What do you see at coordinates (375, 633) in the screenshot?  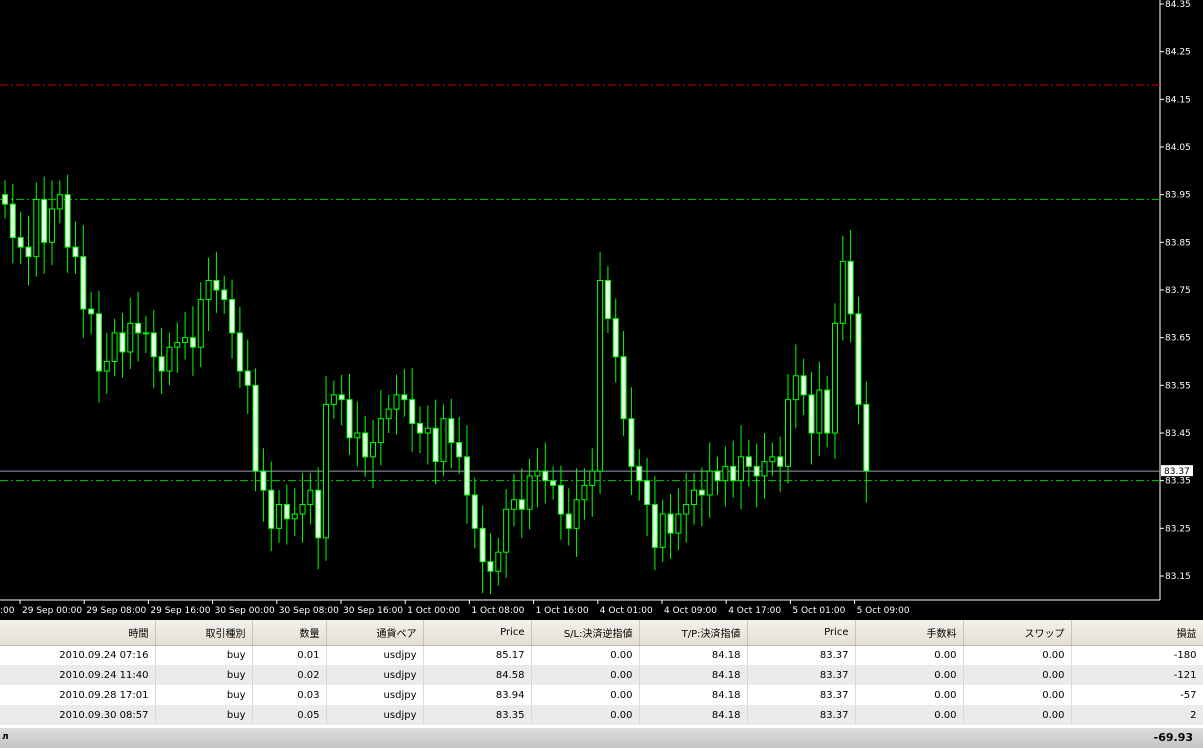 I see `col-header-symbol: 通貨ペア` at bounding box center [375, 633].